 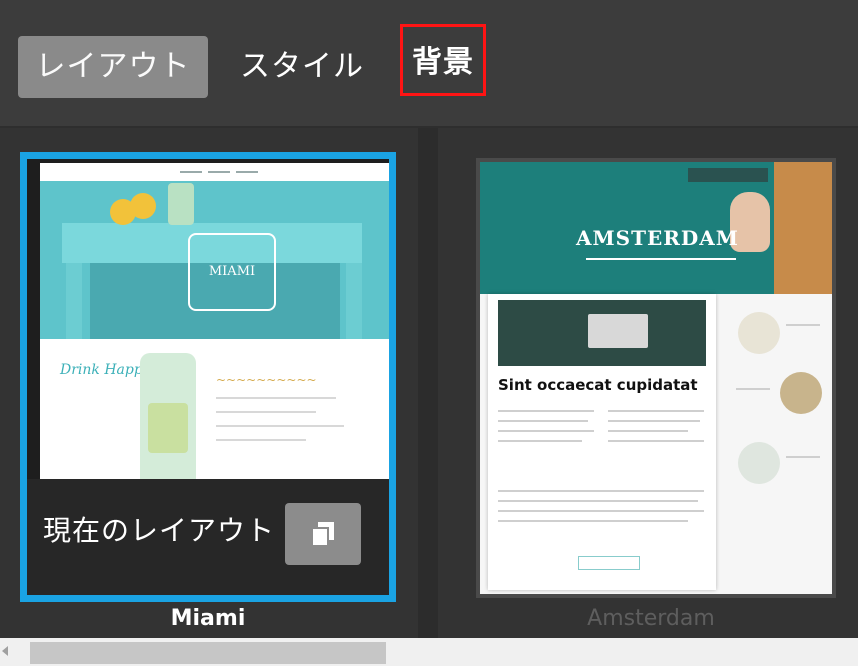 What do you see at coordinates (759, 333) in the screenshot?
I see `plant-image` at bounding box center [759, 333].